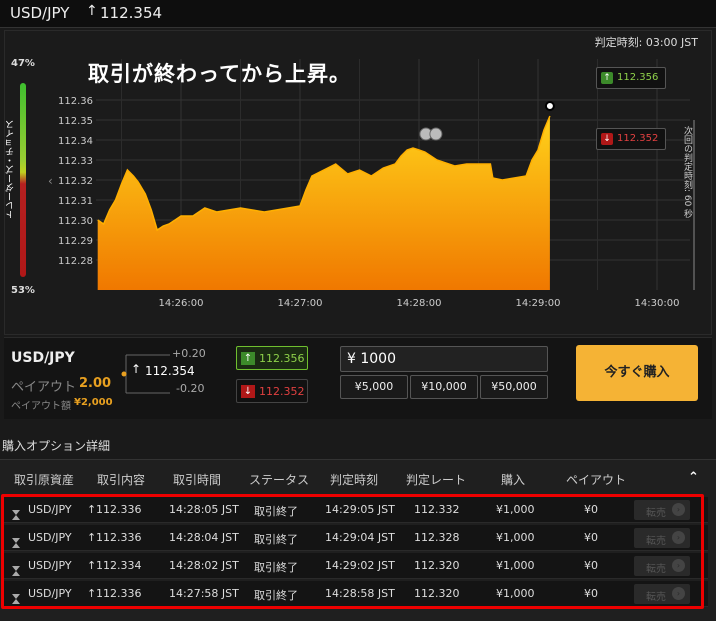  Describe the element at coordinates (75, 241) in the screenshot. I see `y-tick-label: 112.29` at that location.